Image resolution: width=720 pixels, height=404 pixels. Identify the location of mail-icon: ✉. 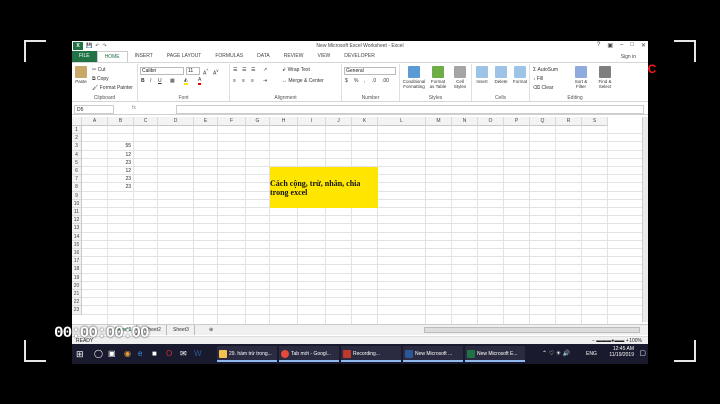
(183, 354).